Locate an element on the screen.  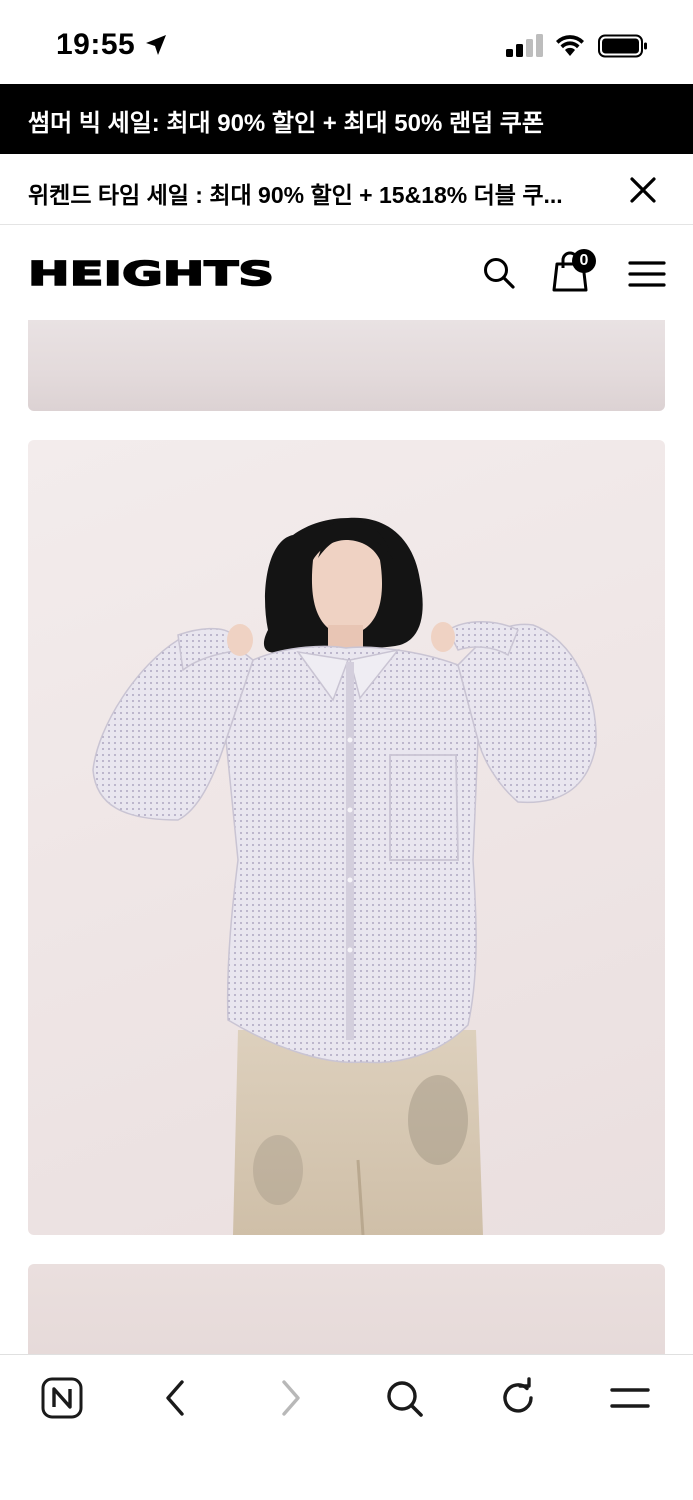
battery-icon is located at coordinates (622, 46).